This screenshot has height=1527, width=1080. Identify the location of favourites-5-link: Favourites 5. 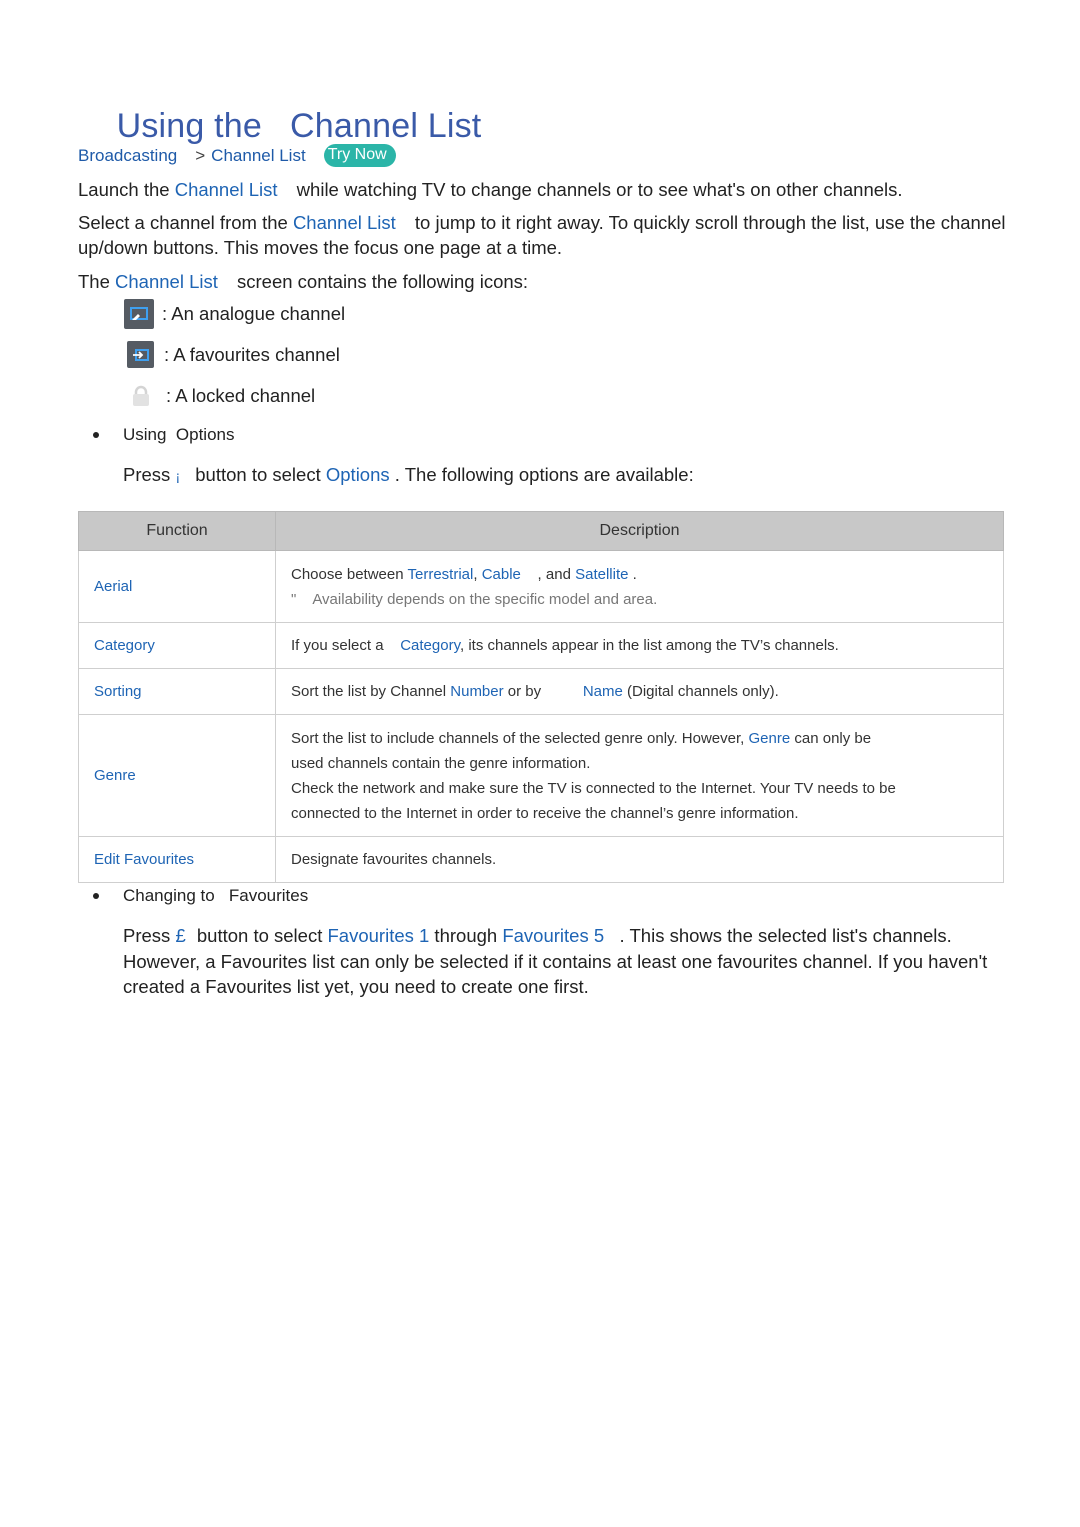
(553, 935).